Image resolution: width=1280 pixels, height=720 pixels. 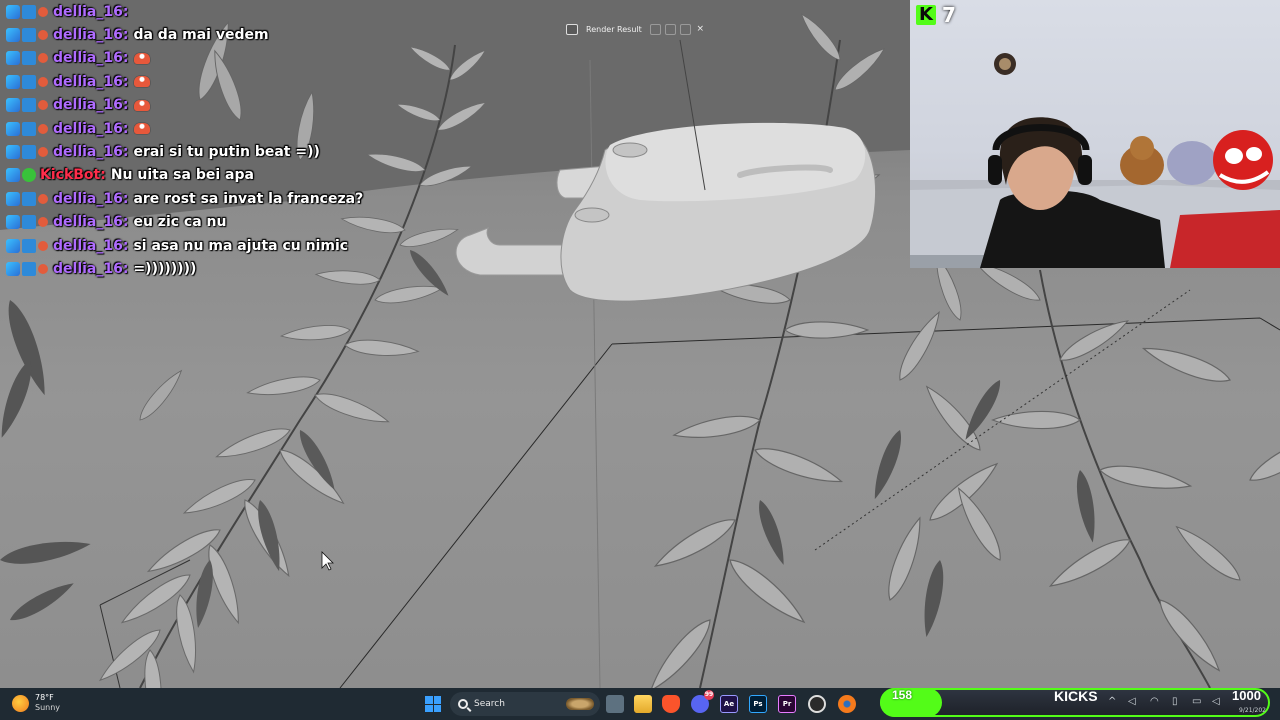 What do you see at coordinates (787, 704) in the screenshot?
I see `premiere-pro-icon: Pr` at bounding box center [787, 704].